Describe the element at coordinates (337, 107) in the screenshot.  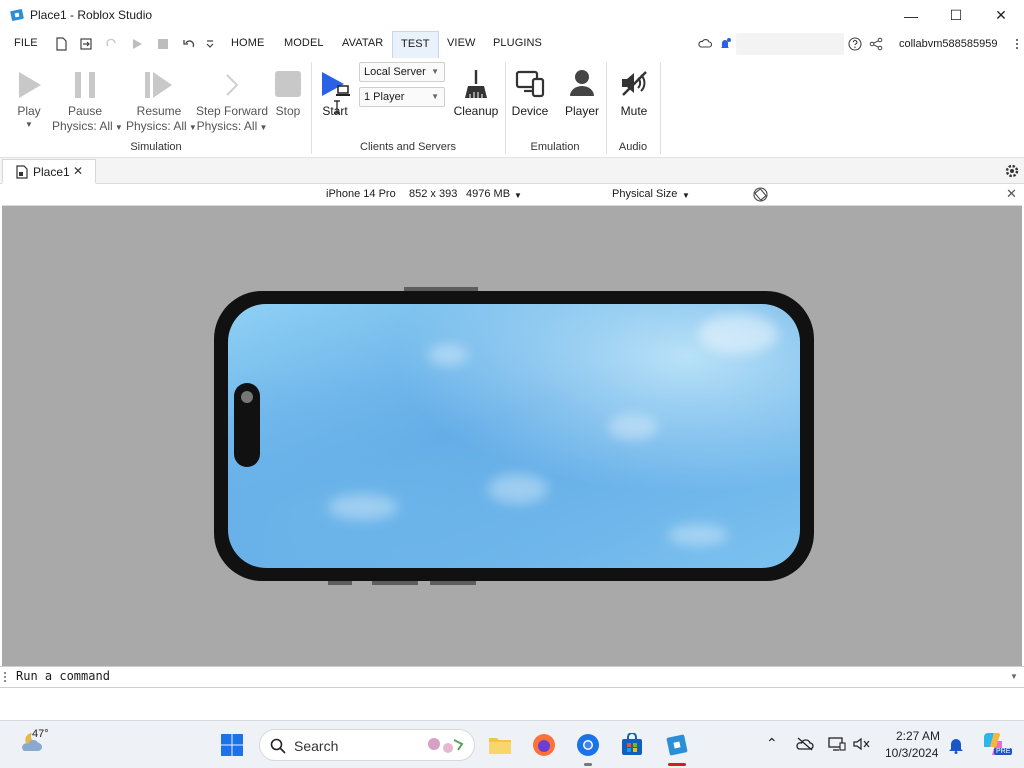
I see `text-cursor-icon` at that location.